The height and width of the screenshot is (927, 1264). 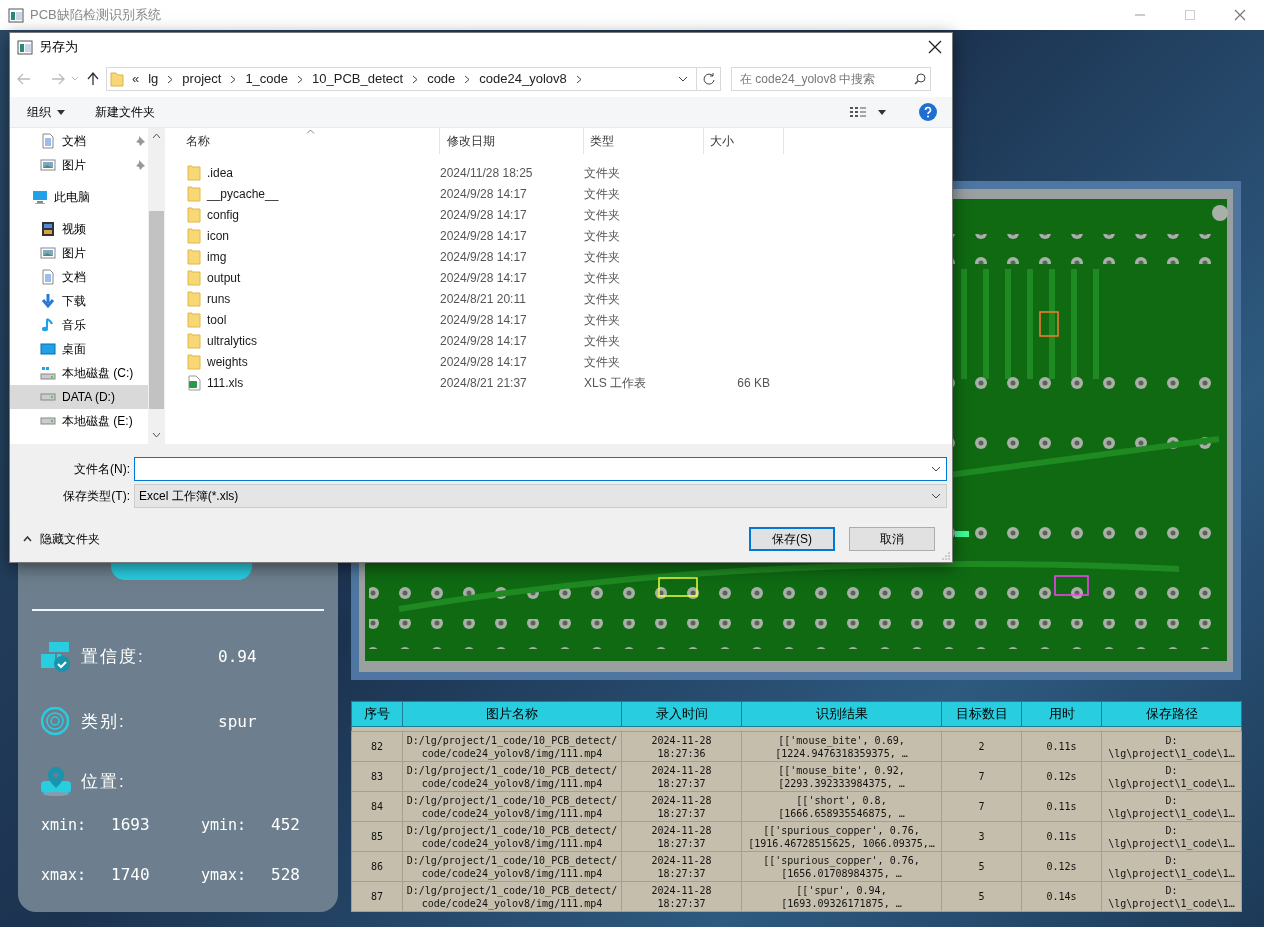 I want to click on file-row: .idea 2024/11/28 18:25 文件夹, so click(x=558, y=172).